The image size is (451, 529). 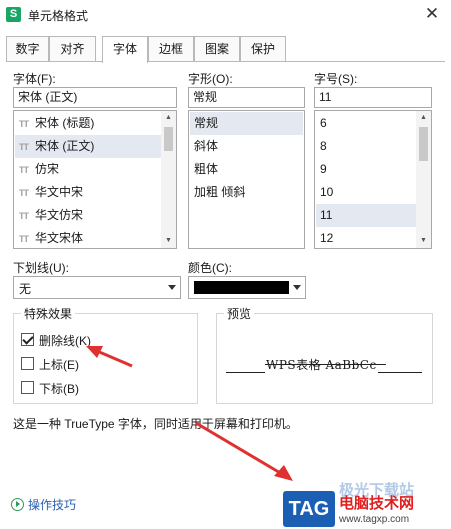 I want to click on watermark-url: www.tagxp.com, so click(x=374, y=519).